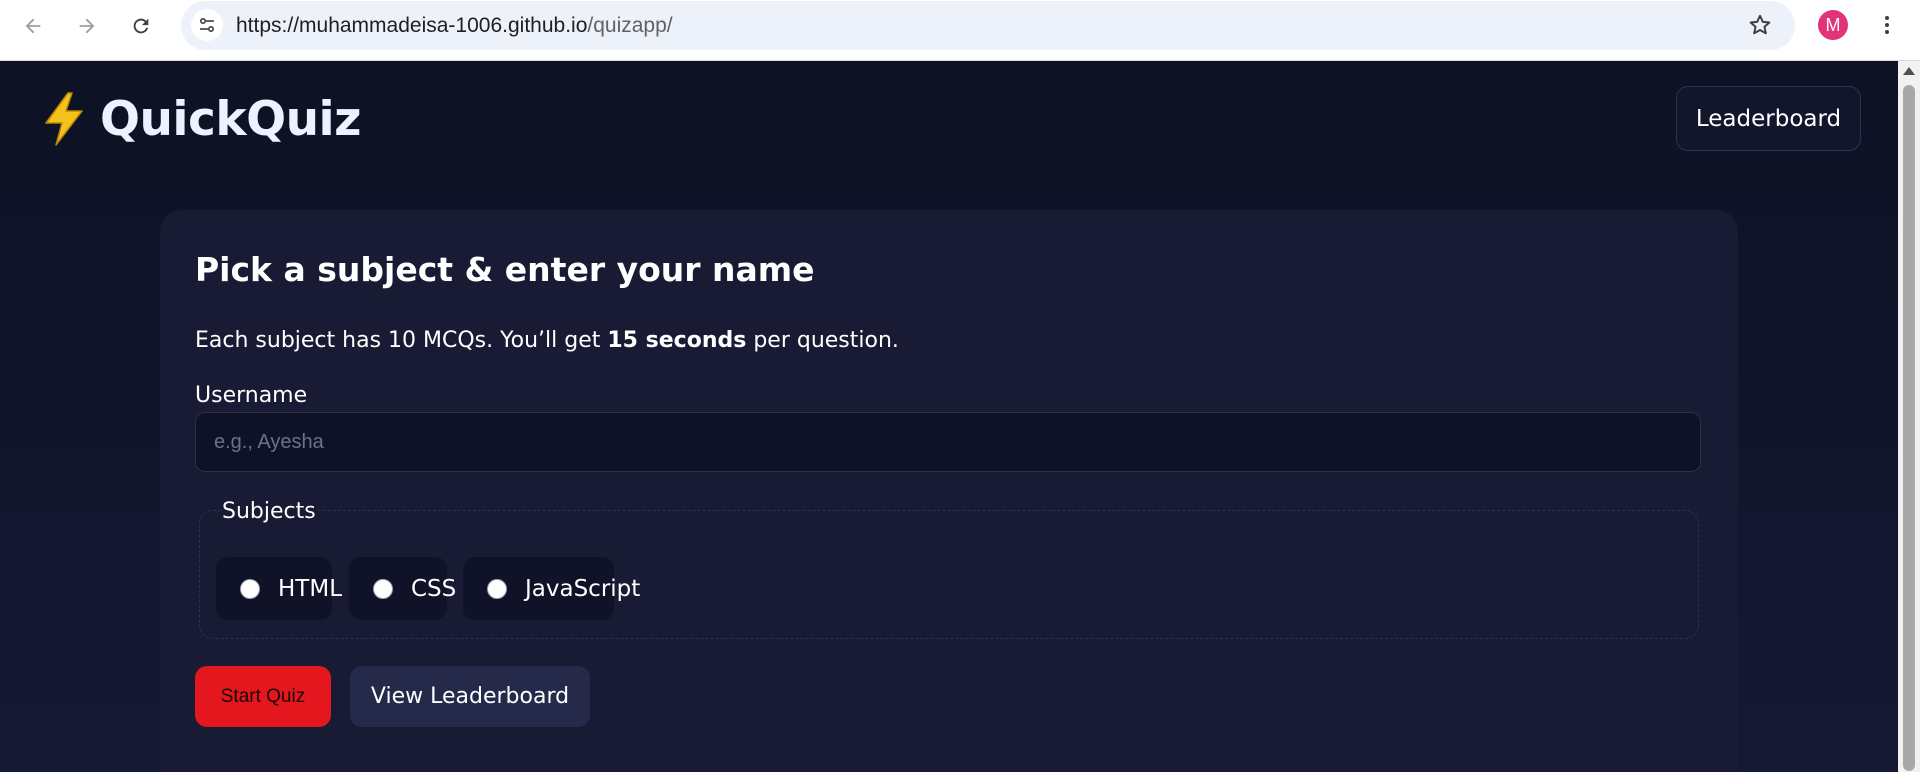 This screenshot has height=772, width=1920. I want to click on site-info-icon, so click(207, 25).